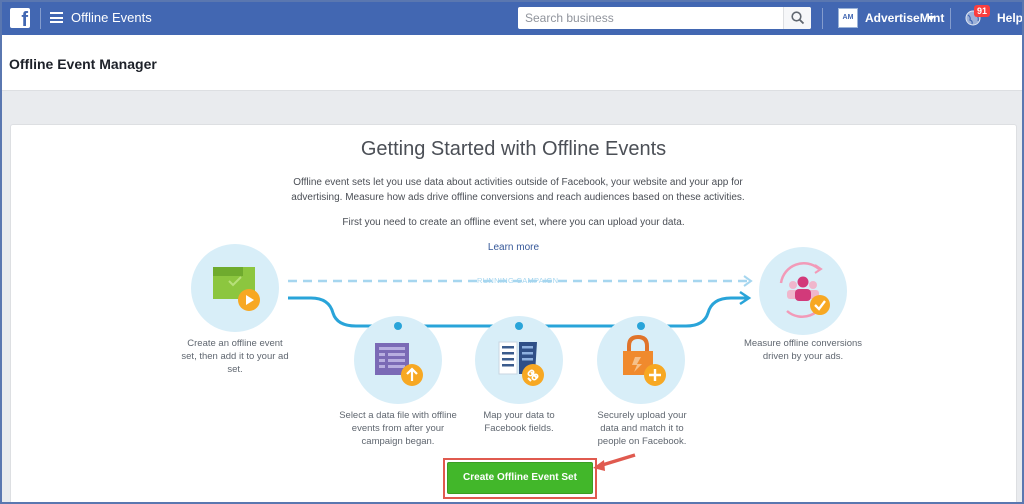  I want to click on chevron-down-icon, so click(931, 18).